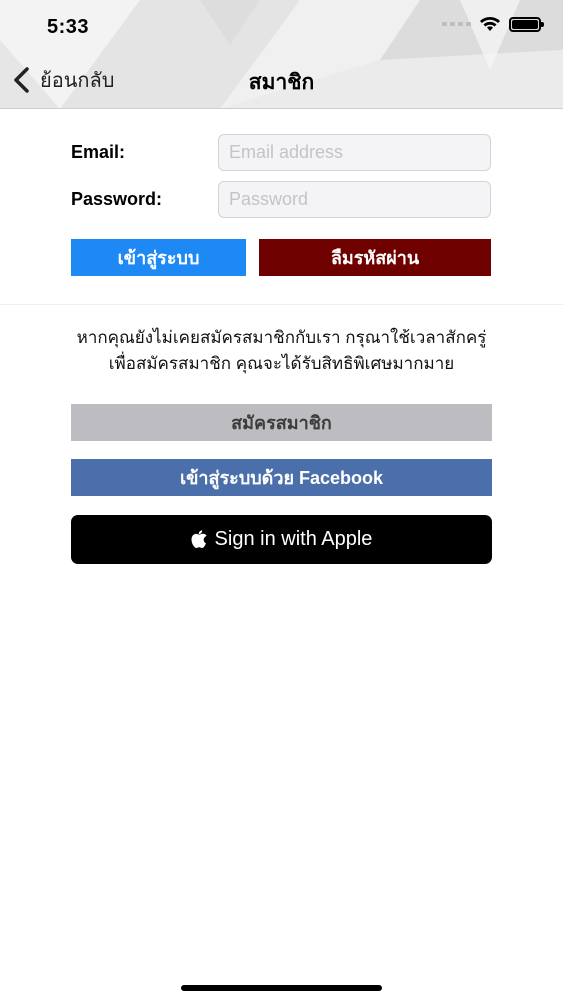 This screenshot has width=563, height=1000. I want to click on sign-in-with-apple-button: Sign in with Apple, so click(281, 539).